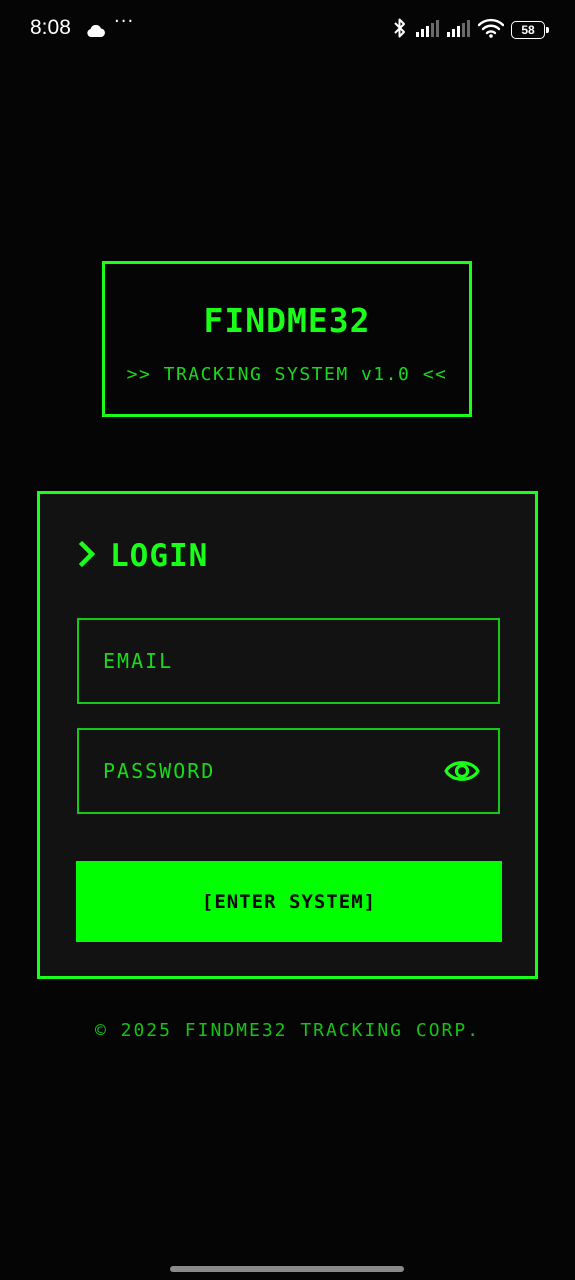 Image resolution: width=575 pixels, height=1280 pixels. Describe the element at coordinates (530, 30) in the screenshot. I see `battery-icon: 58` at that location.